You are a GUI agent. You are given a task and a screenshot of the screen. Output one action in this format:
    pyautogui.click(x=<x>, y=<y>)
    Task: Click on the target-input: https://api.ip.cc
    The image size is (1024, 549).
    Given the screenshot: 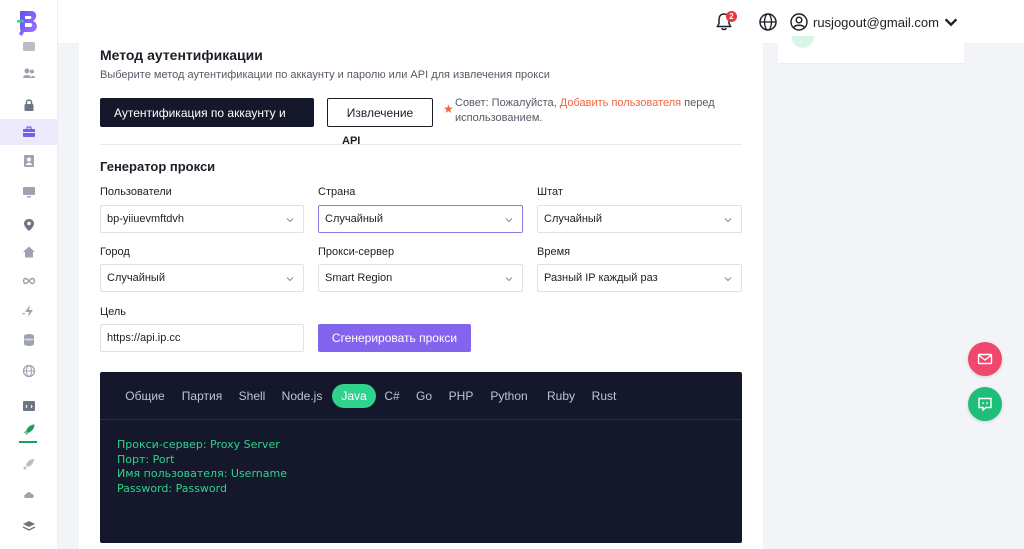 What is the action you would take?
    pyautogui.click(x=202, y=338)
    